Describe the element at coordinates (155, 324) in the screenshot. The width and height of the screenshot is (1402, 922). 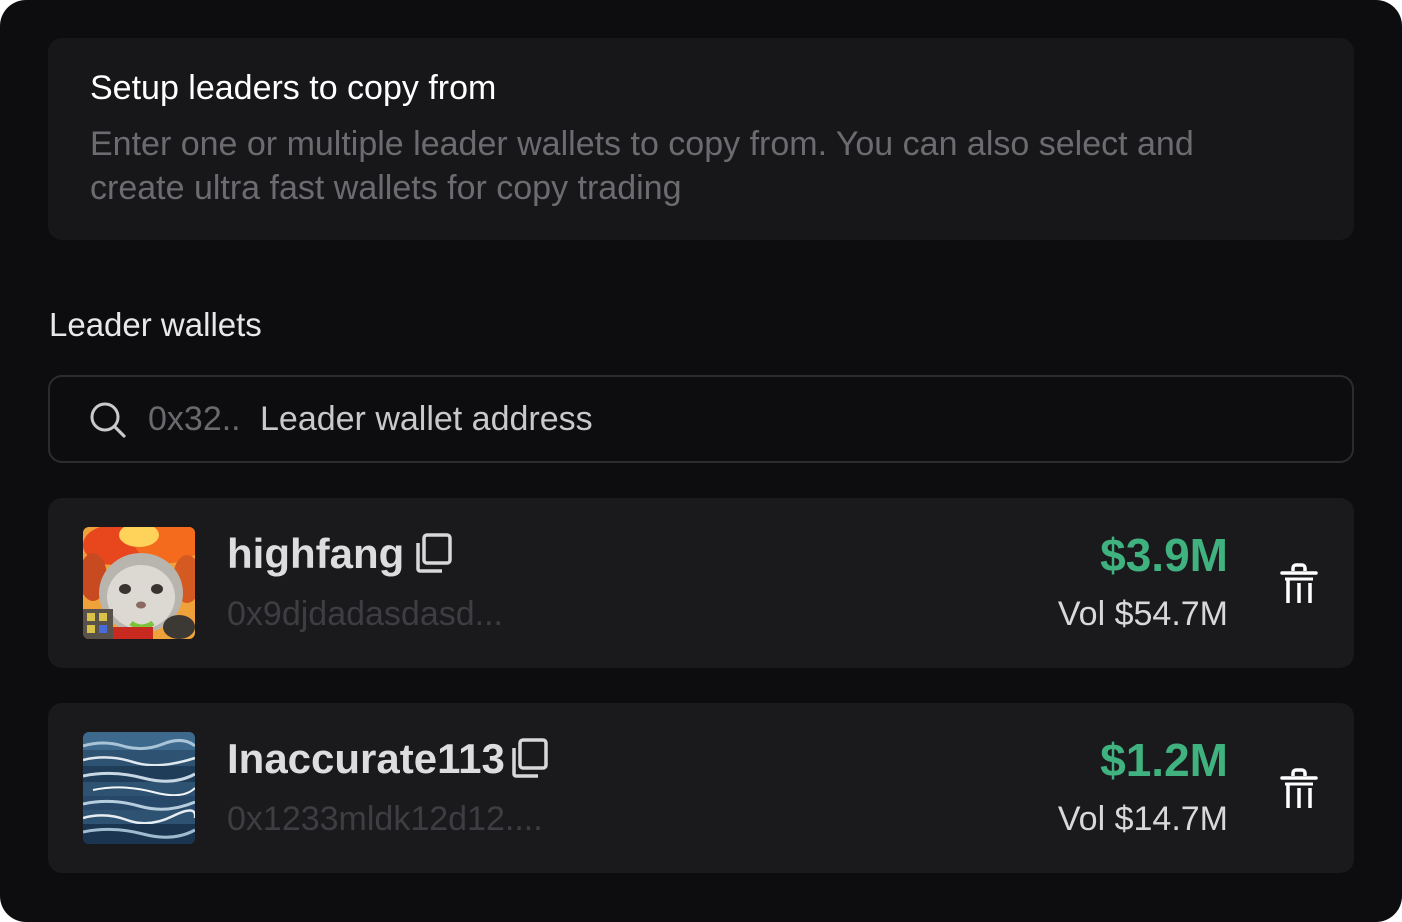
I see `leader-wallets-heading: Leader wallets` at that location.